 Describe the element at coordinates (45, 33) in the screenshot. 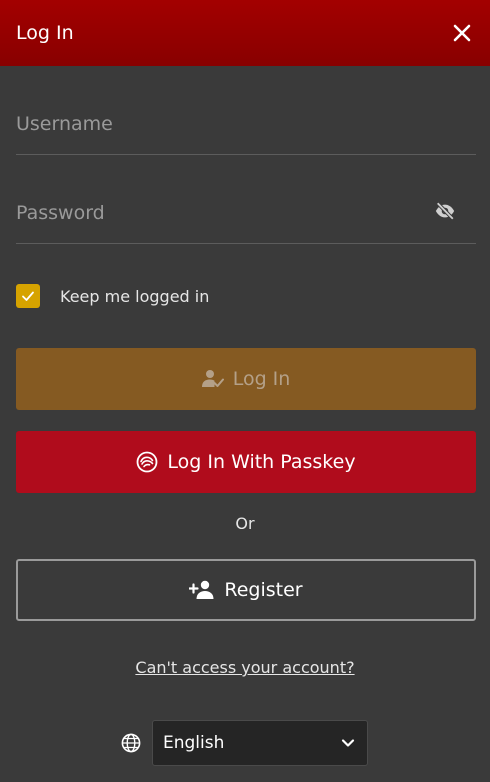

I see `modal-title: Log In` at that location.